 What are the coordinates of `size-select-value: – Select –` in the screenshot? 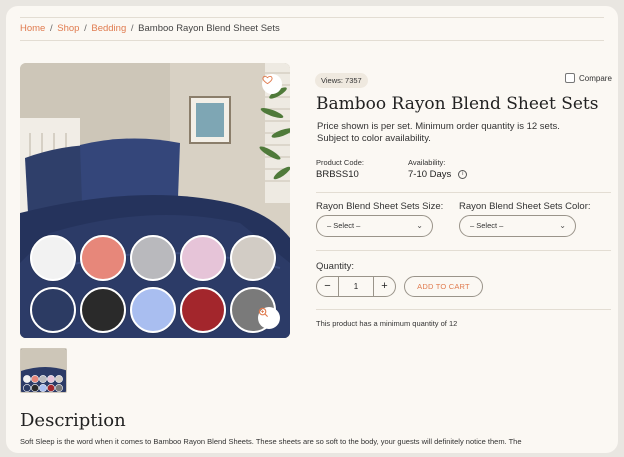 It's located at (344, 225).